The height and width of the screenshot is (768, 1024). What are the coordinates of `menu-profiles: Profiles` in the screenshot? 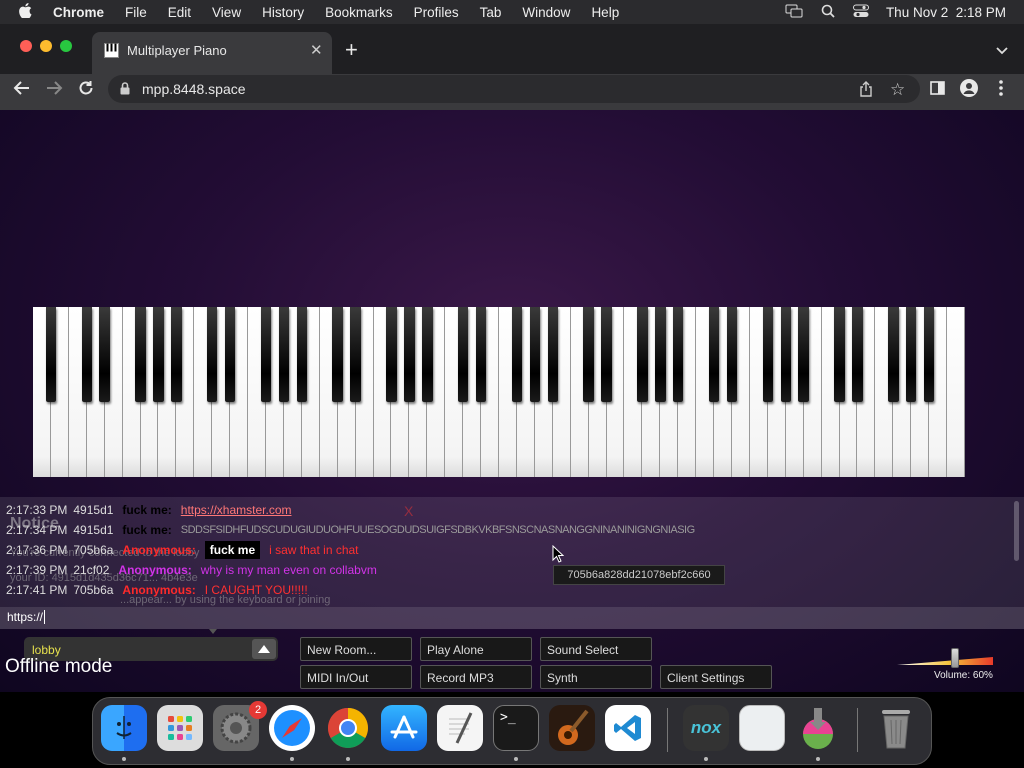 It's located at (436, 12).